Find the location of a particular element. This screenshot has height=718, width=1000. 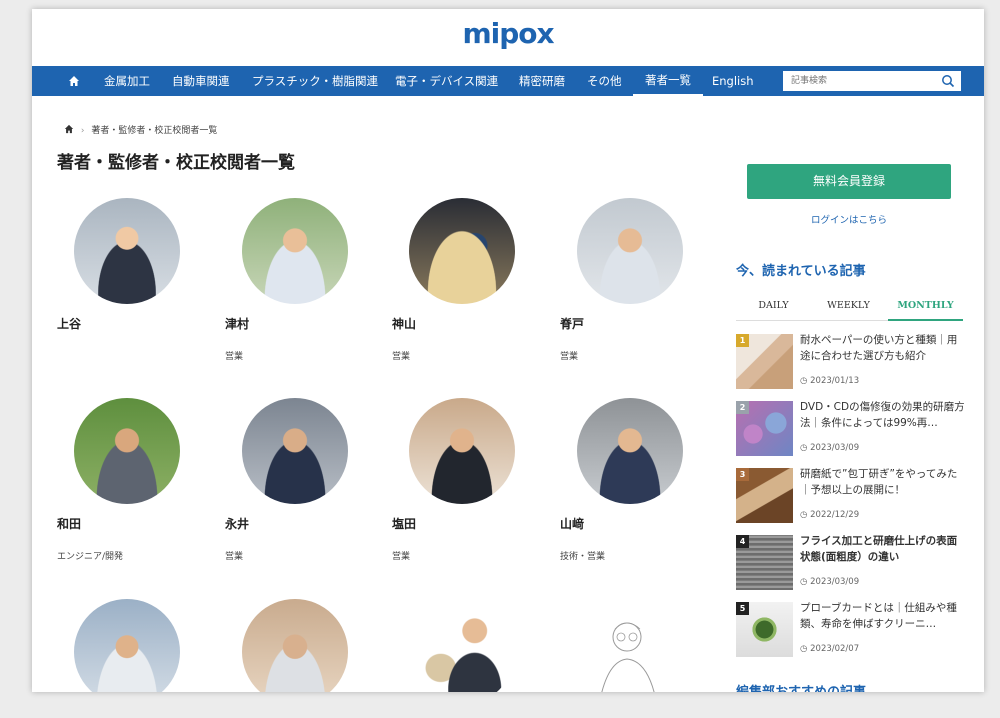

ranking-date: ◷ 2023/01/13 is located at coordinates (830, 381).